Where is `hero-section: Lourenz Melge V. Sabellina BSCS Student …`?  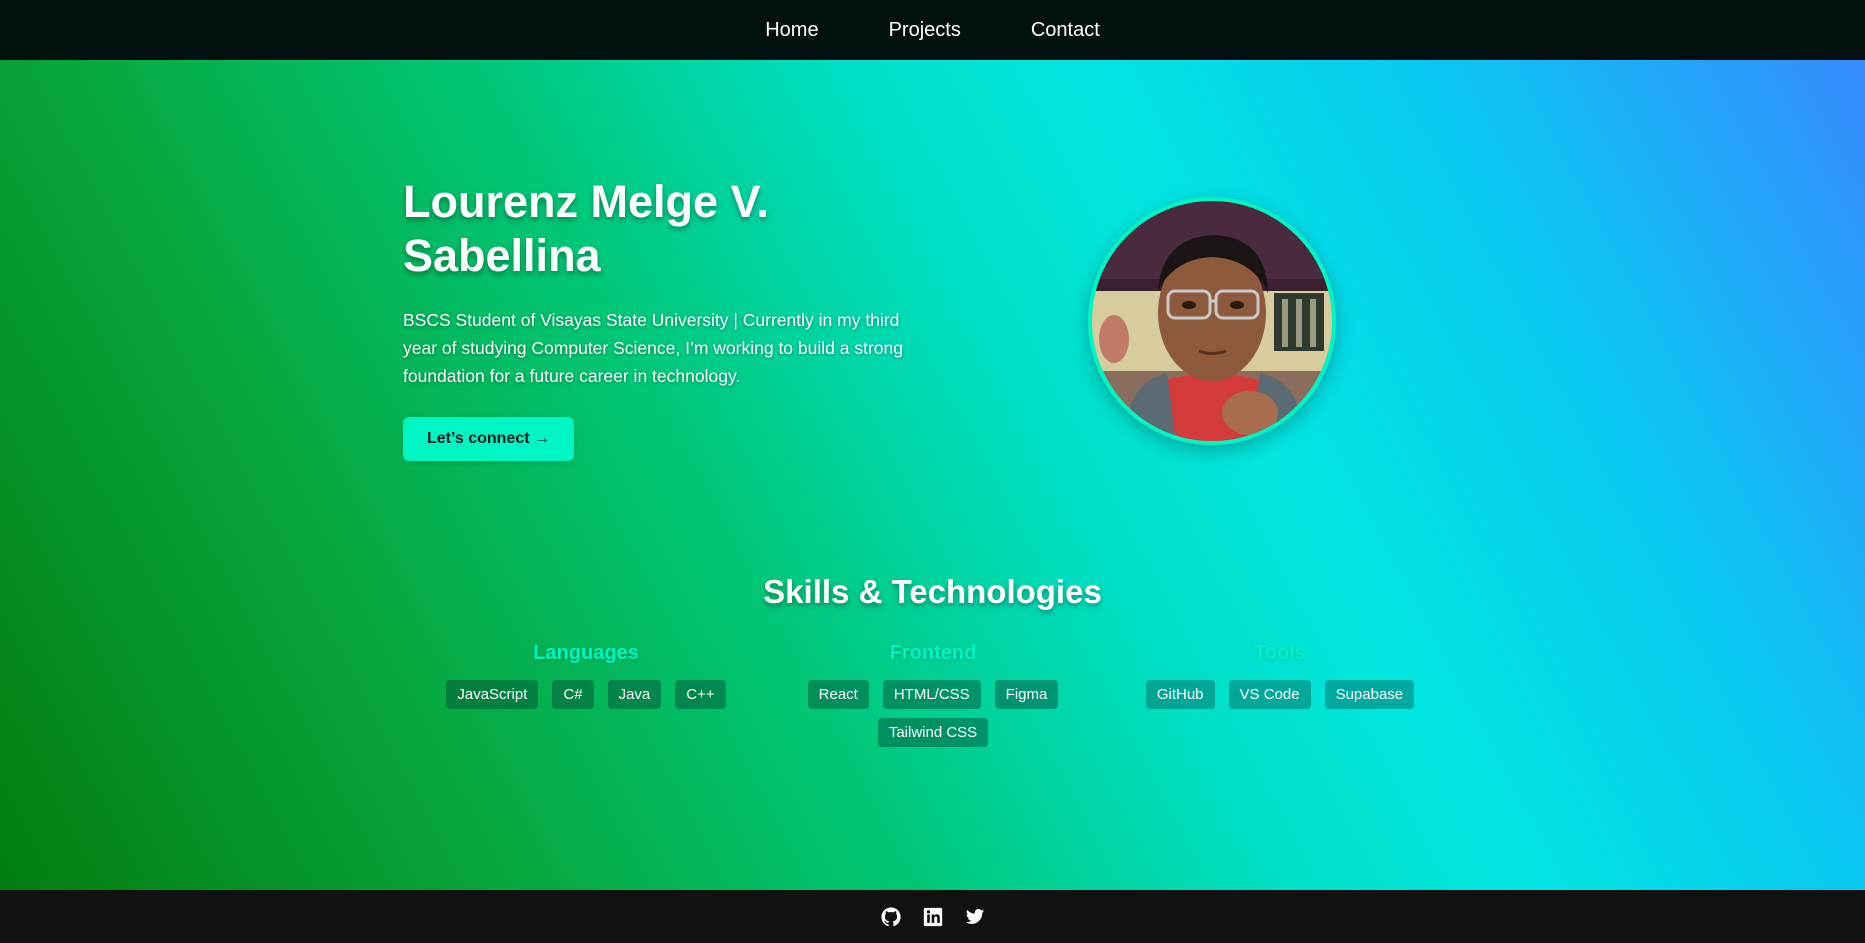
hero-section: Lourenz Melge V. Sabellina BSCS Student … is located at coordinates (663, 318).